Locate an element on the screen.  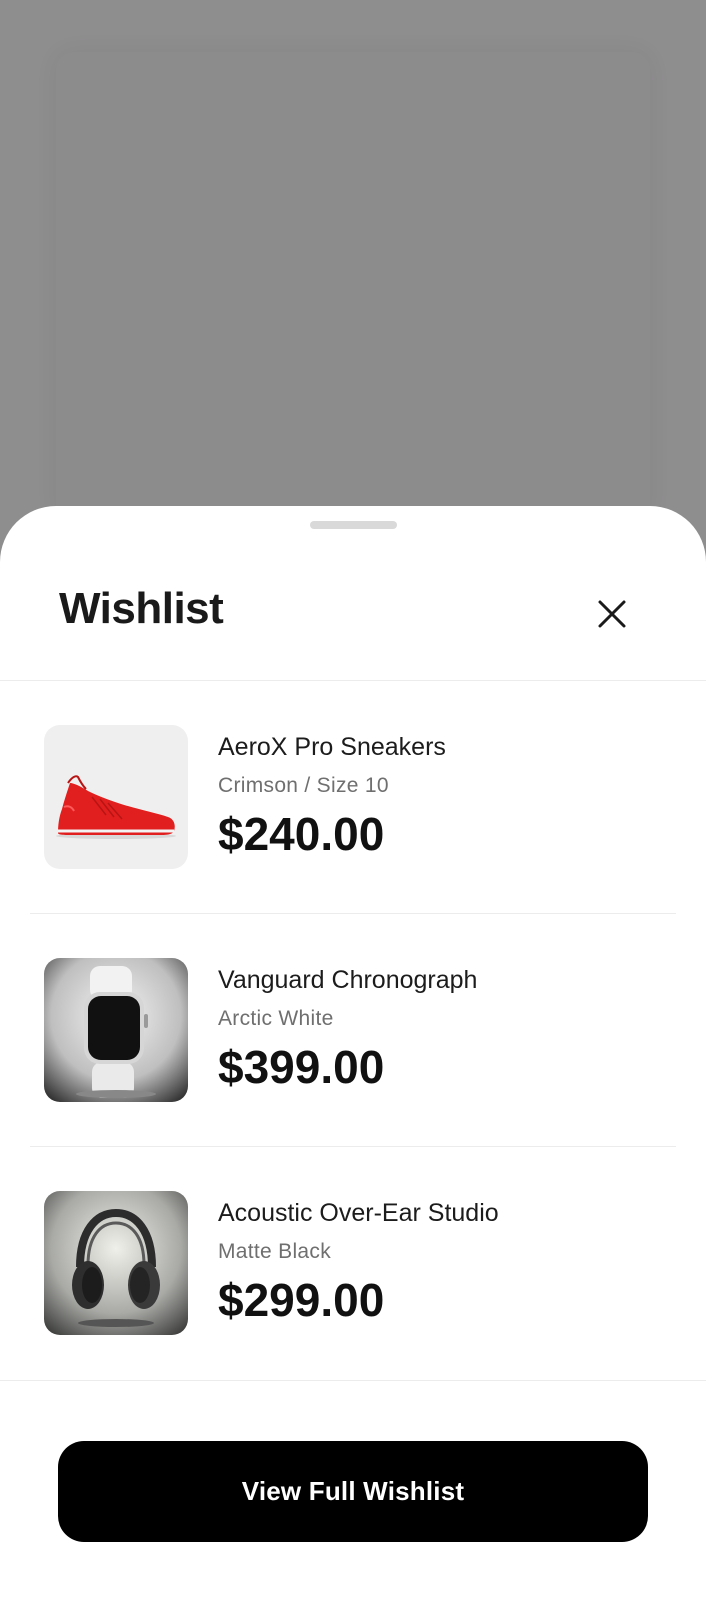
sheet-header: Wishlist is located at coordinates (353, 620).